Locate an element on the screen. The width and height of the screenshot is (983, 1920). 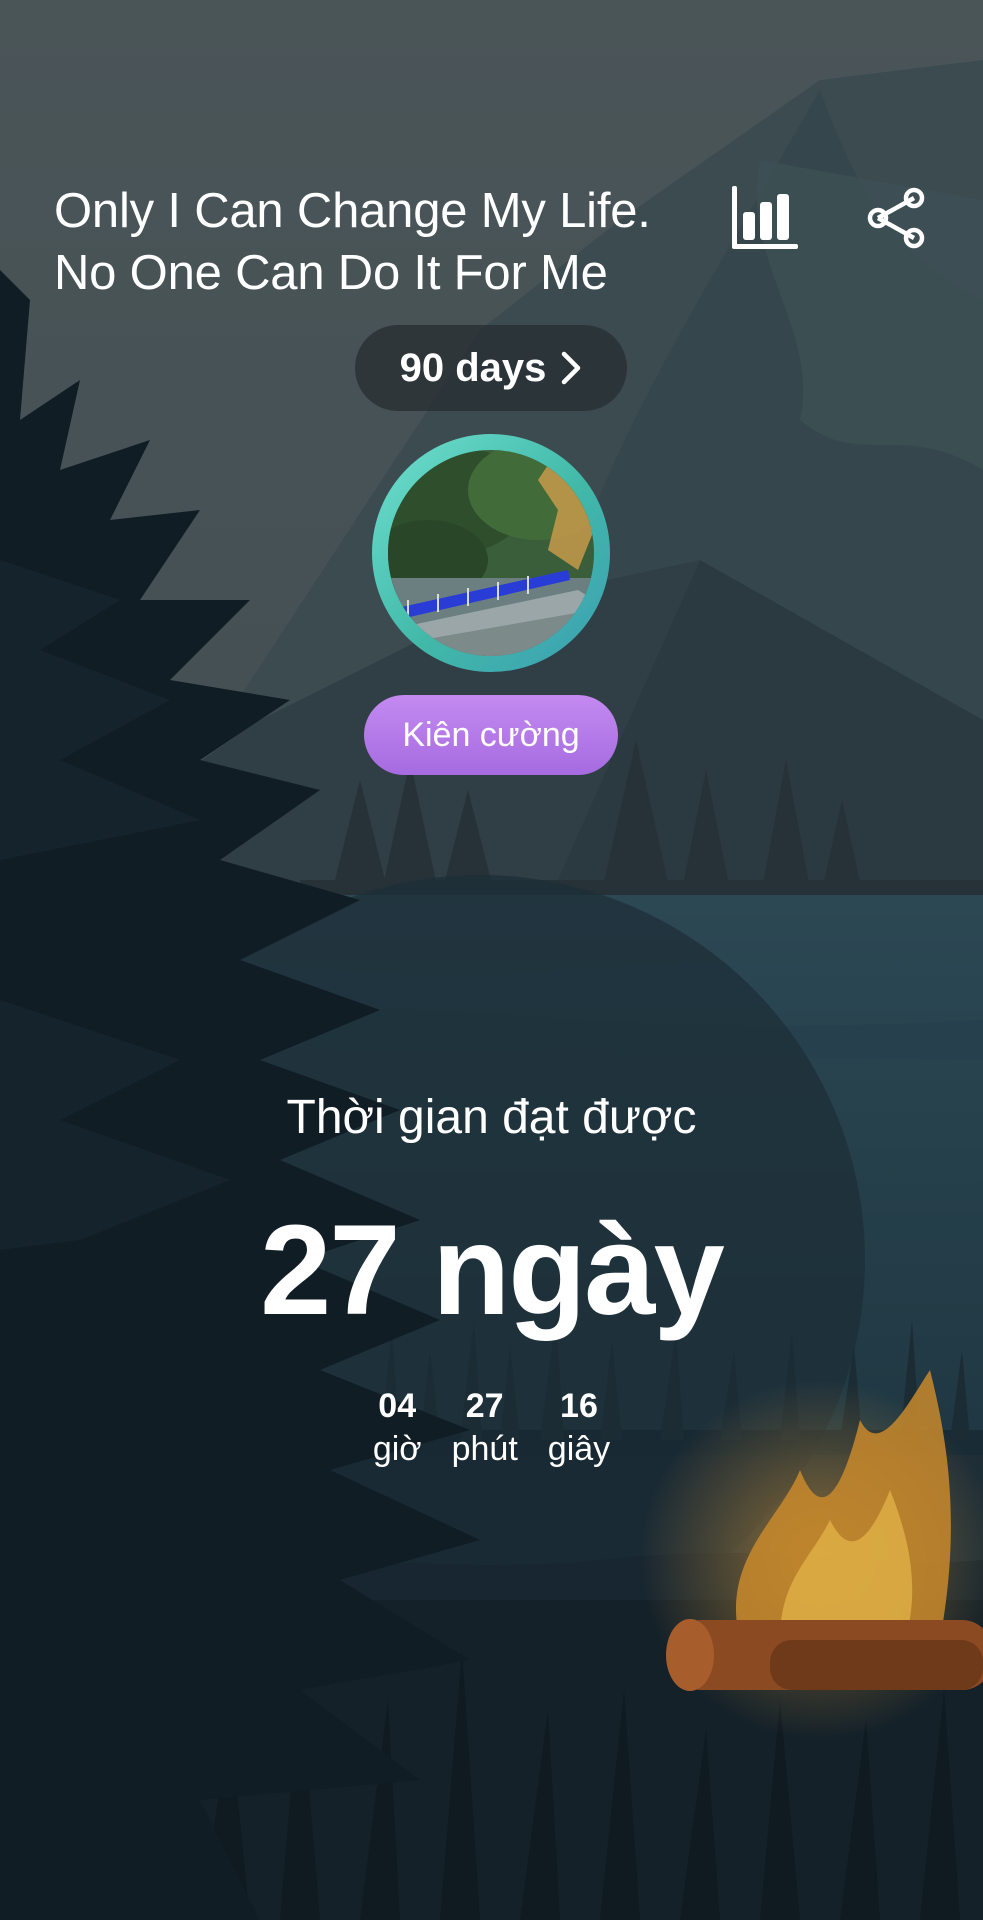
time-breakdown: 04 giờ 27 phút 16 giây is located at coordinates (491, 1428).